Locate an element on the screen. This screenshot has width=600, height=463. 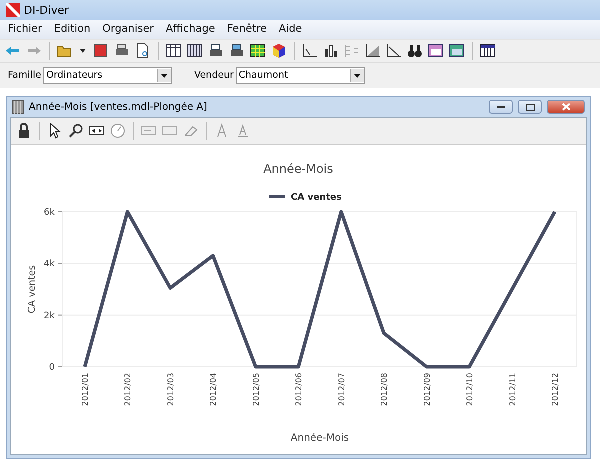
magnifier-icon is located at coordinates (76, 131).